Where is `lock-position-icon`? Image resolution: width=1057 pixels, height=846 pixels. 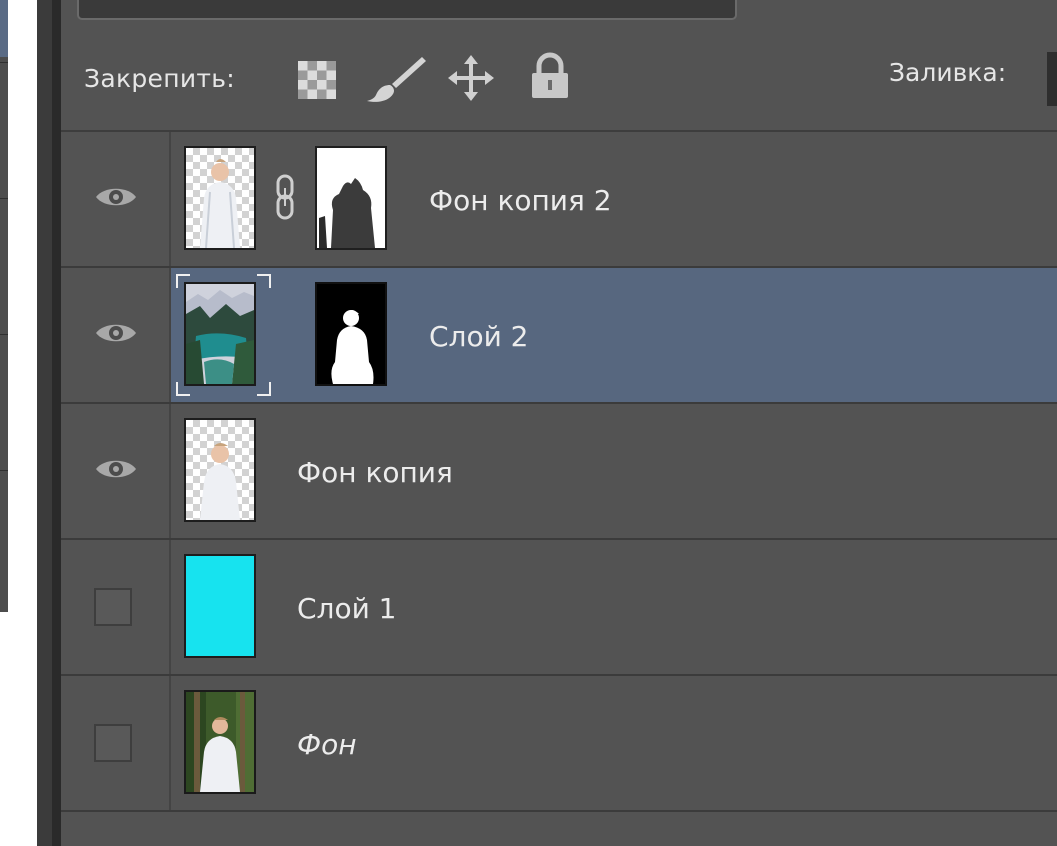 lock-position-icon is located at coordinates (471, 78).